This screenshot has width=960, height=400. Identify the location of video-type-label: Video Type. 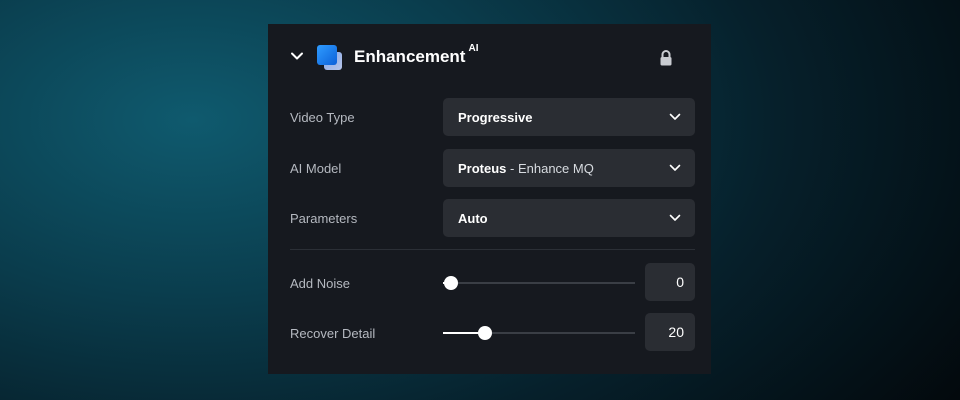
(322, 117).